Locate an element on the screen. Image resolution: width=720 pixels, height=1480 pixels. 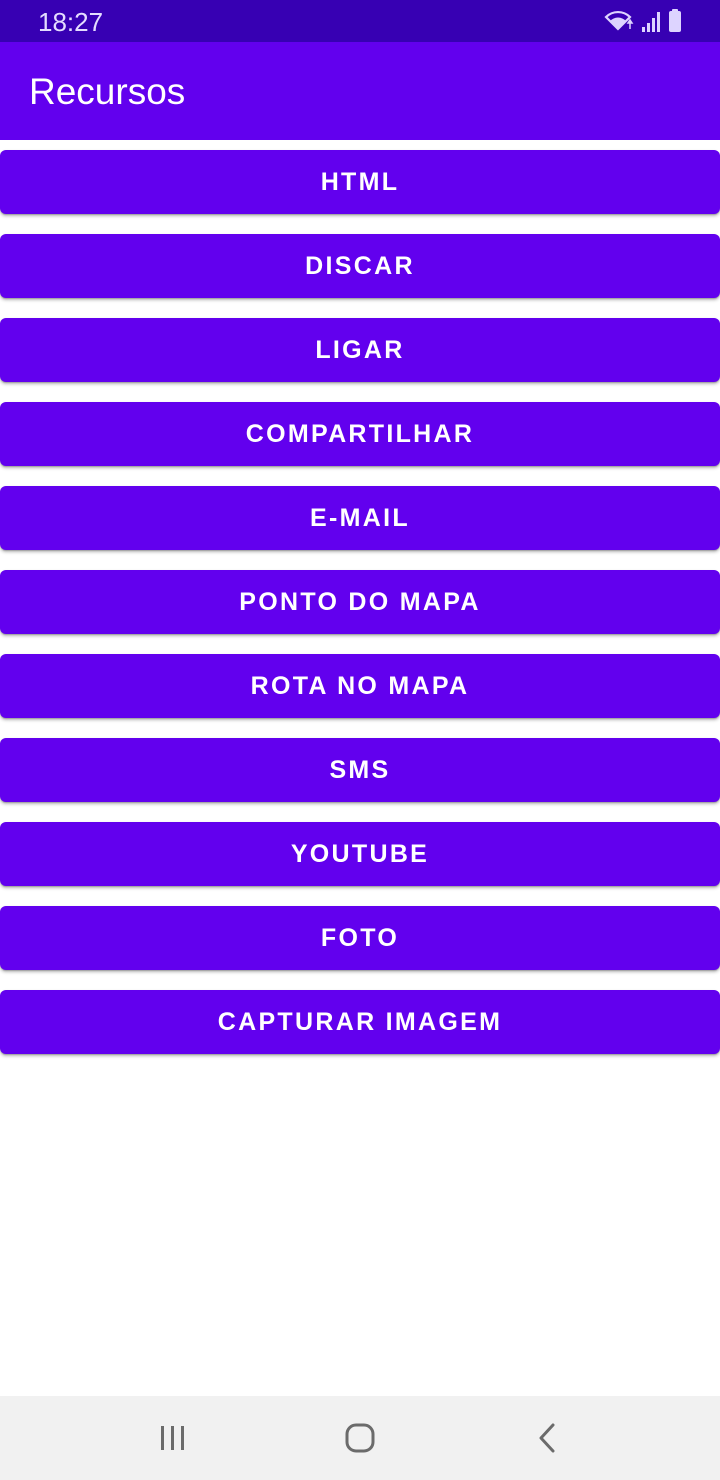
discar-button: DISCAR is located at coordinates (360, 266).